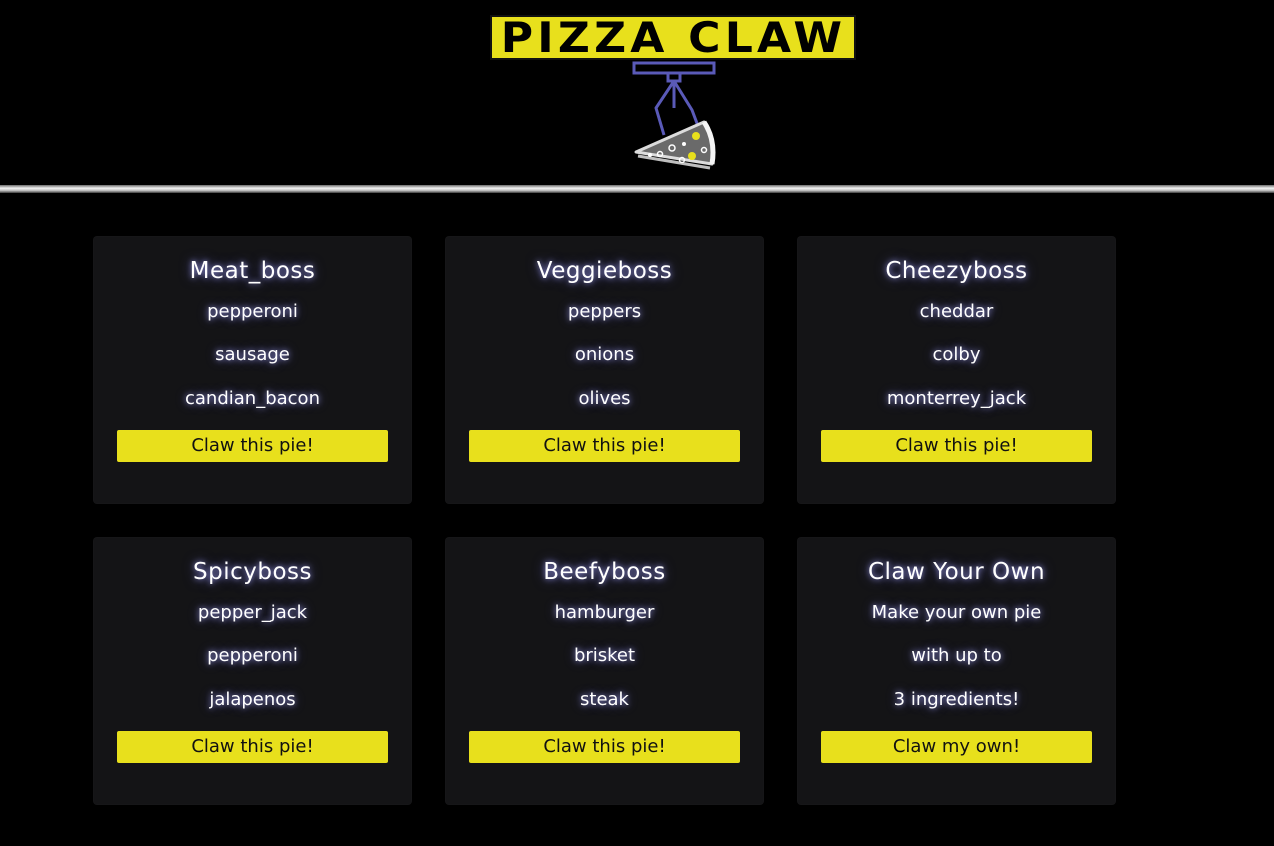 This screenshot has height=846, width=1274. What do you see at coordinates (956, 699) in the screenshot?
I see `card-description-line: 3 ingredients!` at bounding box center [956, 699].